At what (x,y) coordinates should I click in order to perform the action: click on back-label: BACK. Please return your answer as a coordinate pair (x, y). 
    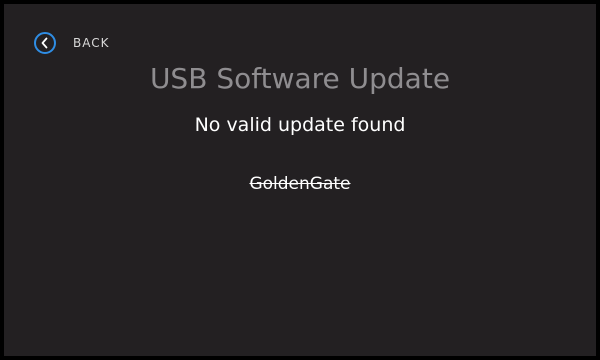
    Looking at the image, I should click on (91, 43).